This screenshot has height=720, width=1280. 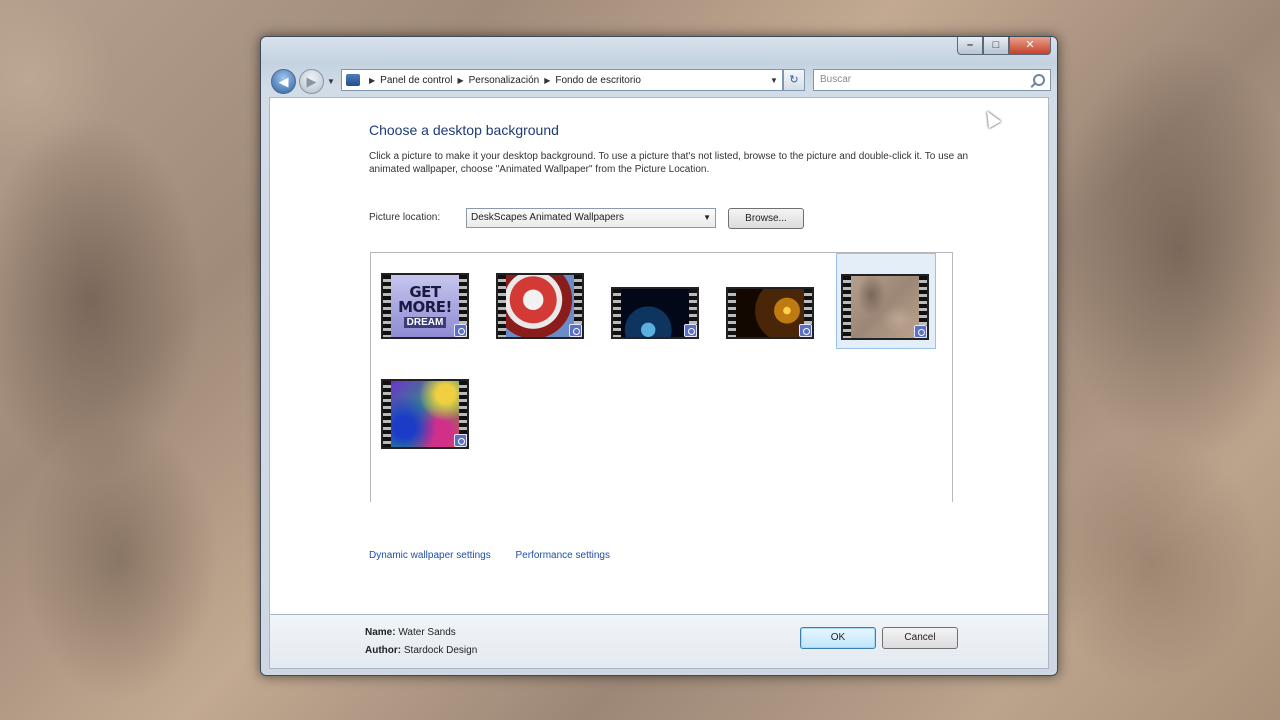 I want to click on wallpaper-thumbnail-sand, so click(x=886, y=301).